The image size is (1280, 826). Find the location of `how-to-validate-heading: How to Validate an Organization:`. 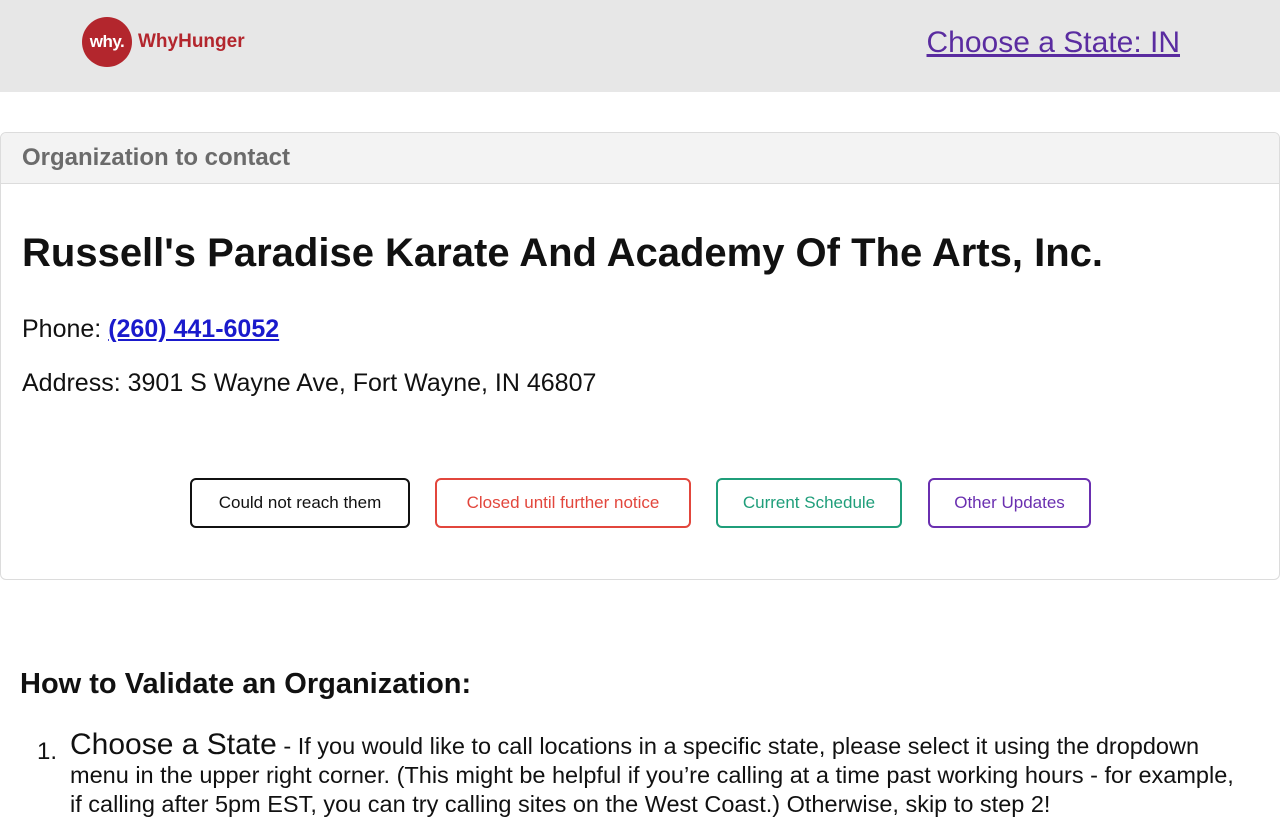

how-to-validate-heading: How to Validate an Organization: is located at coordinates (246, 684).